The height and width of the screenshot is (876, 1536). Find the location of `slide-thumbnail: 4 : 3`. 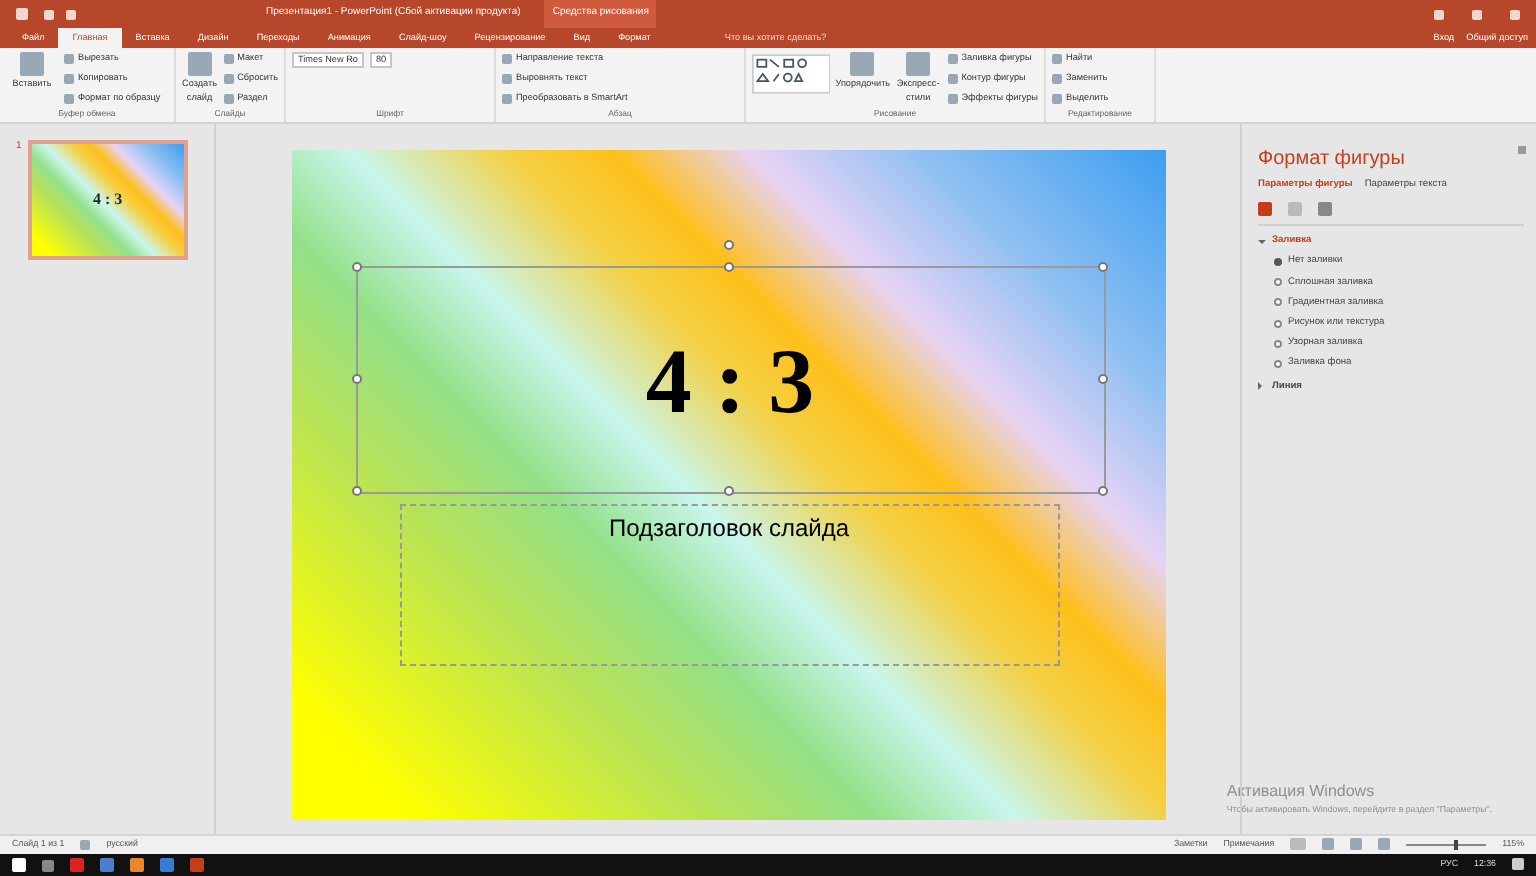

slide-thumbnail: 4 : 3 is located at coordinates (107, 200).